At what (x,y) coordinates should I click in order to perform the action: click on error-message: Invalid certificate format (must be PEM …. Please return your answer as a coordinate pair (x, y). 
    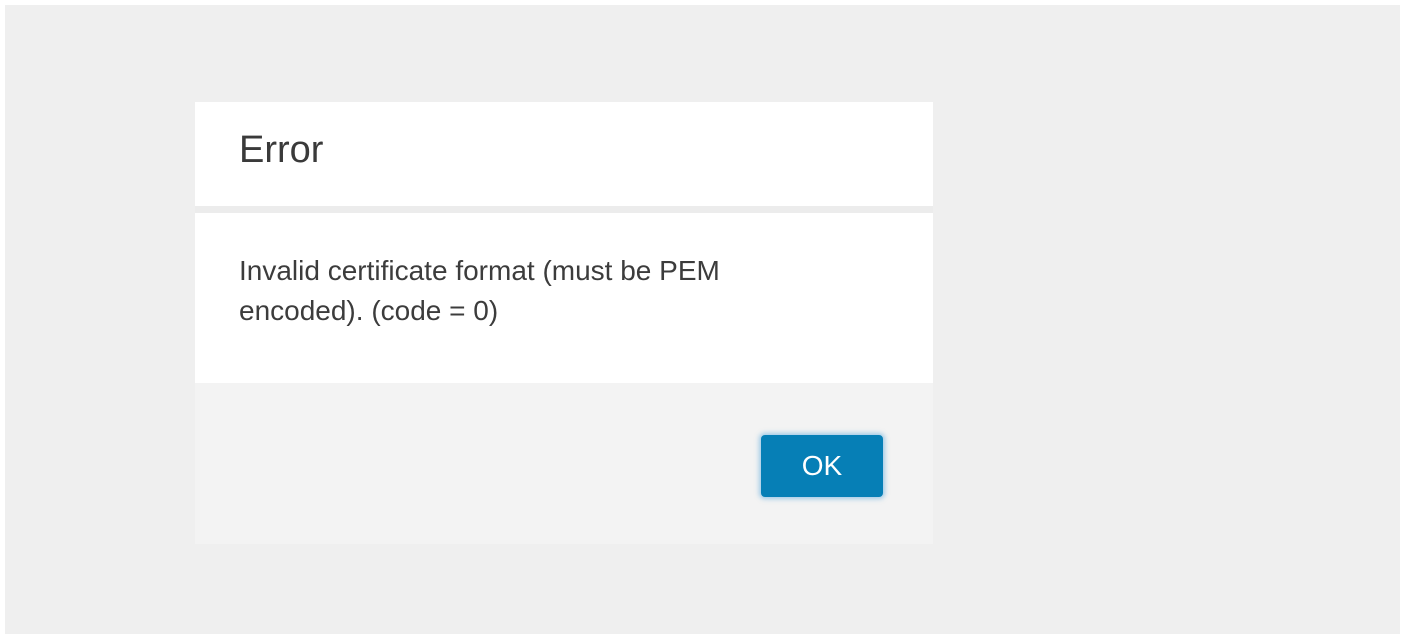
    Looking at the image, I should click on (559, 291).